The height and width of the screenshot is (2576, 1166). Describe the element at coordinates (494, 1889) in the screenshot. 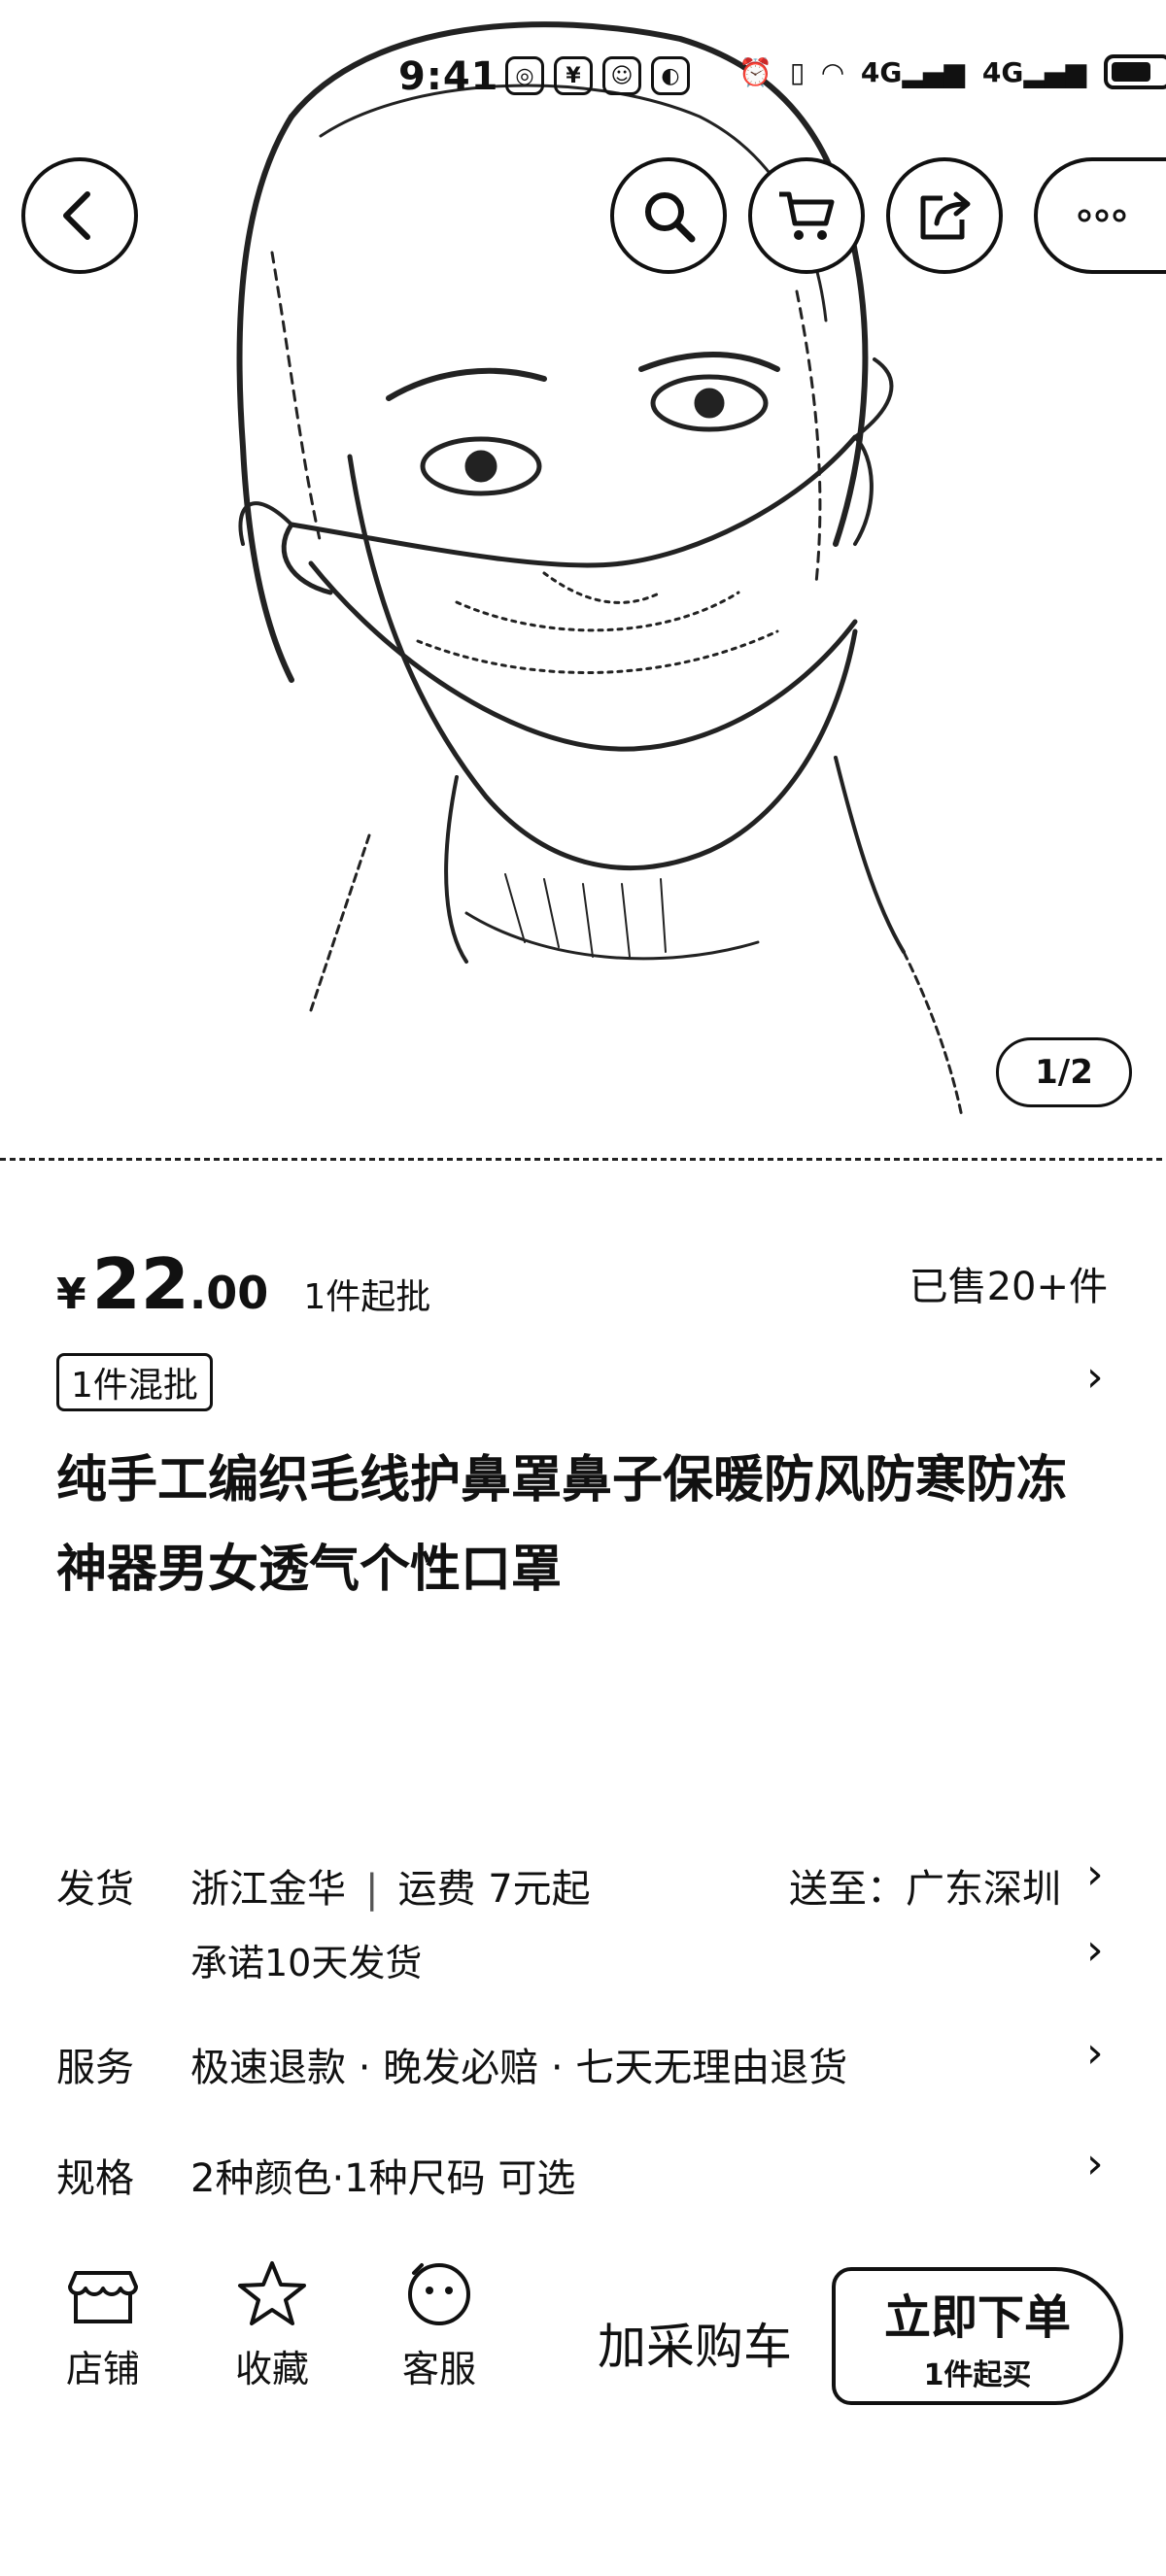

I see `shipping-fee: 运费 7元起` at that location.